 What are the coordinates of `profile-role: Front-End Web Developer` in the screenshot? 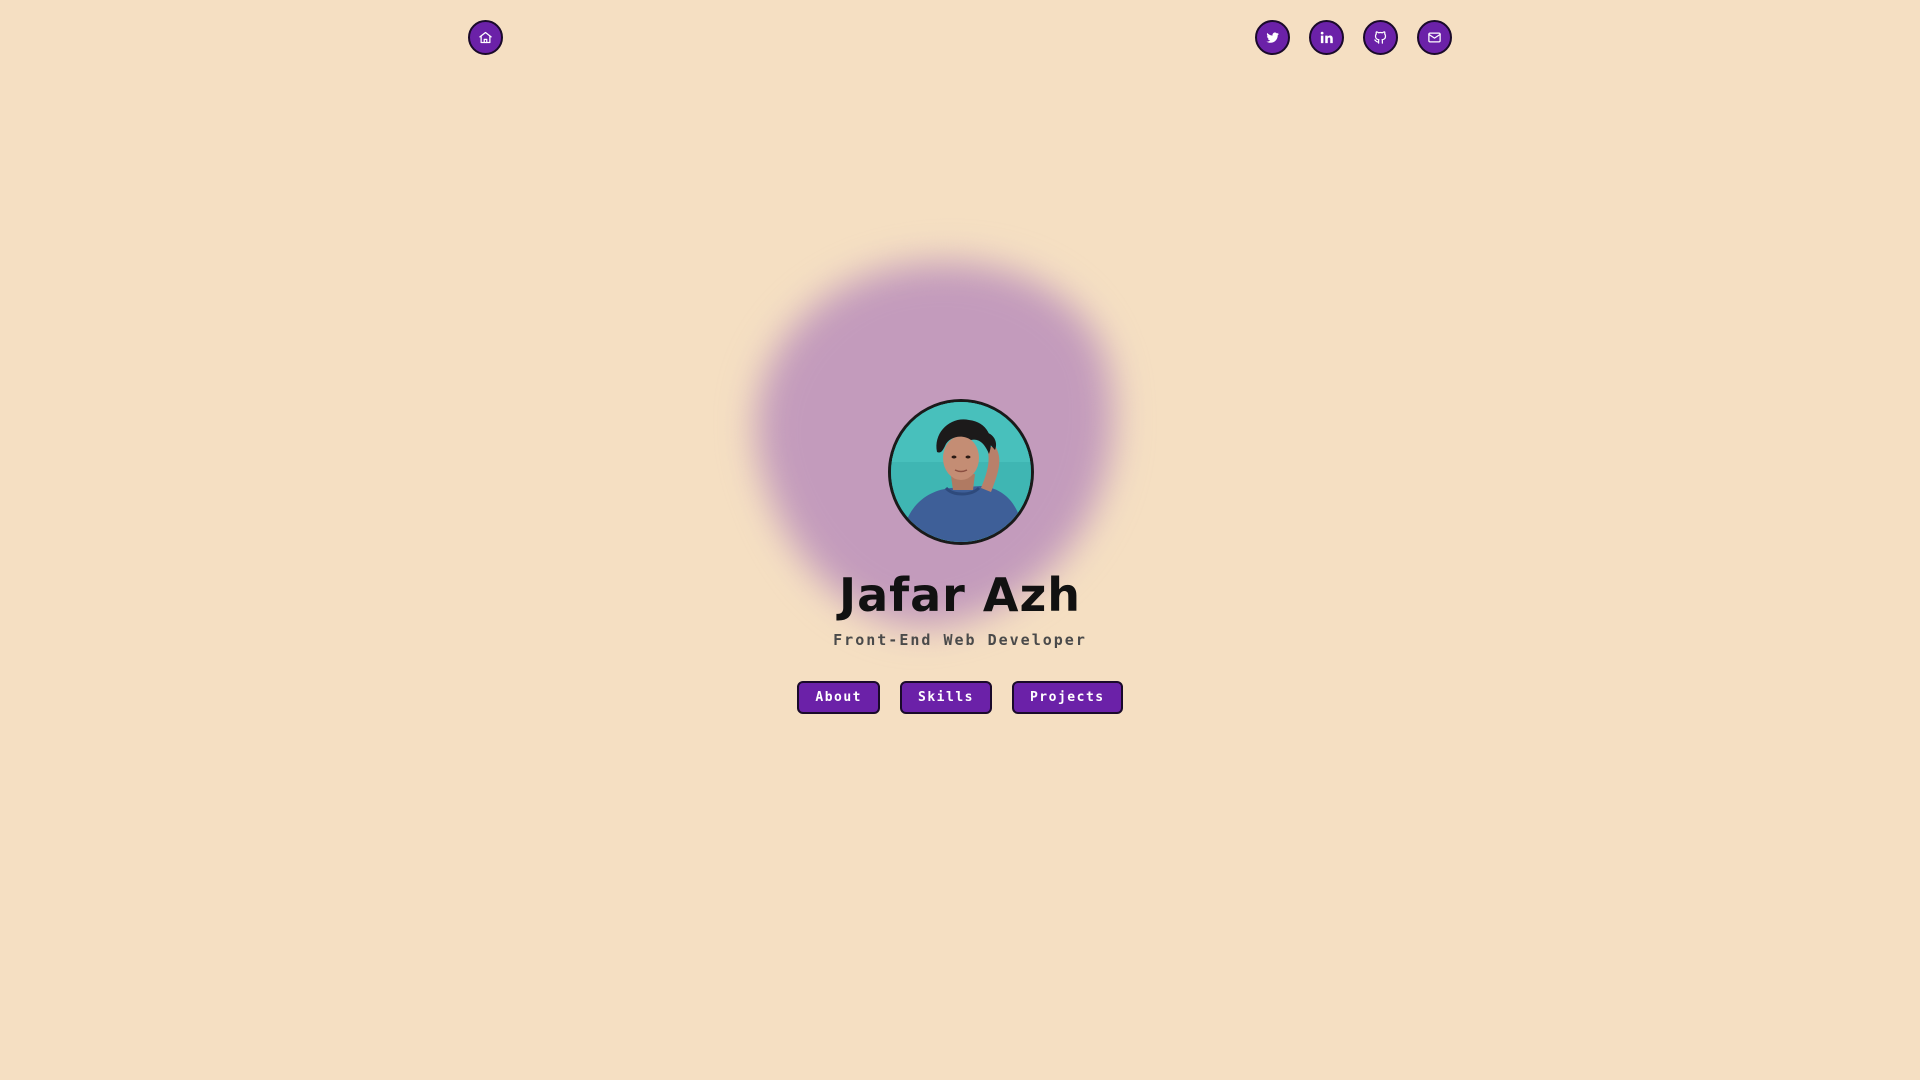 It's located at (960, 640).